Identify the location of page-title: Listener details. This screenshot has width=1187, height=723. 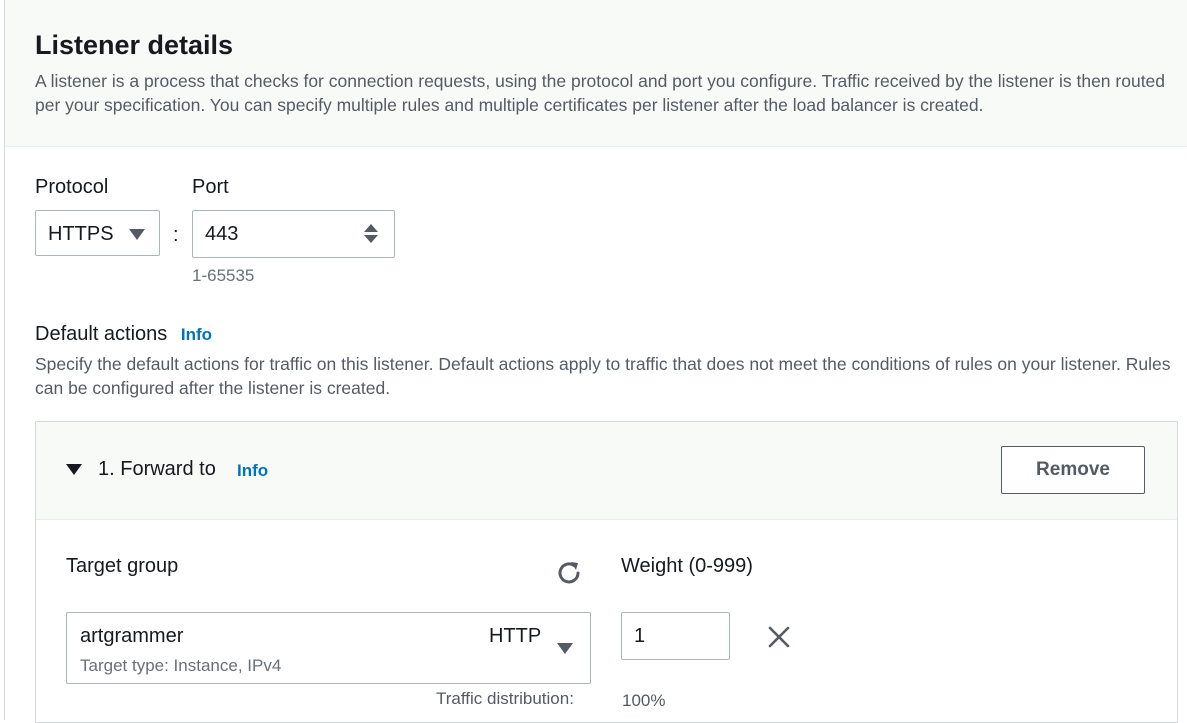
(134, 45).